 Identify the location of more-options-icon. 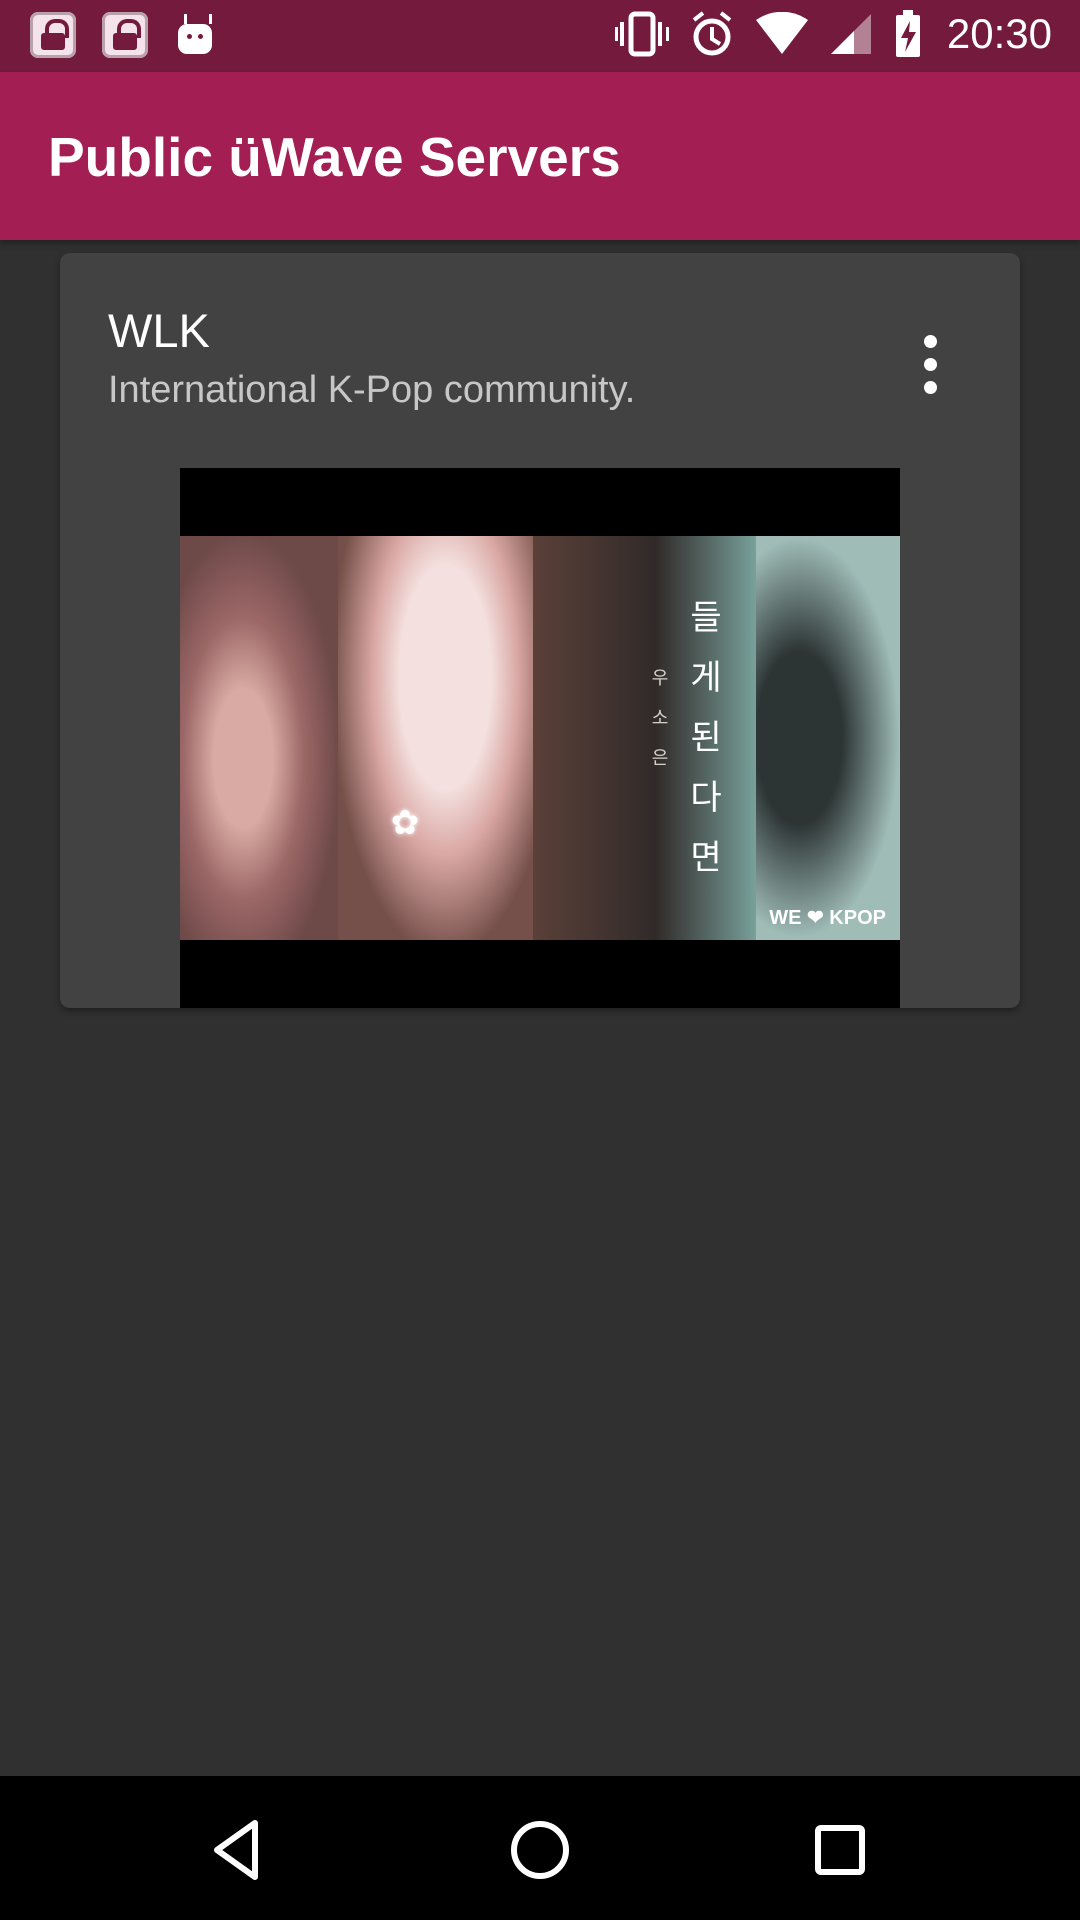
(931, 365).